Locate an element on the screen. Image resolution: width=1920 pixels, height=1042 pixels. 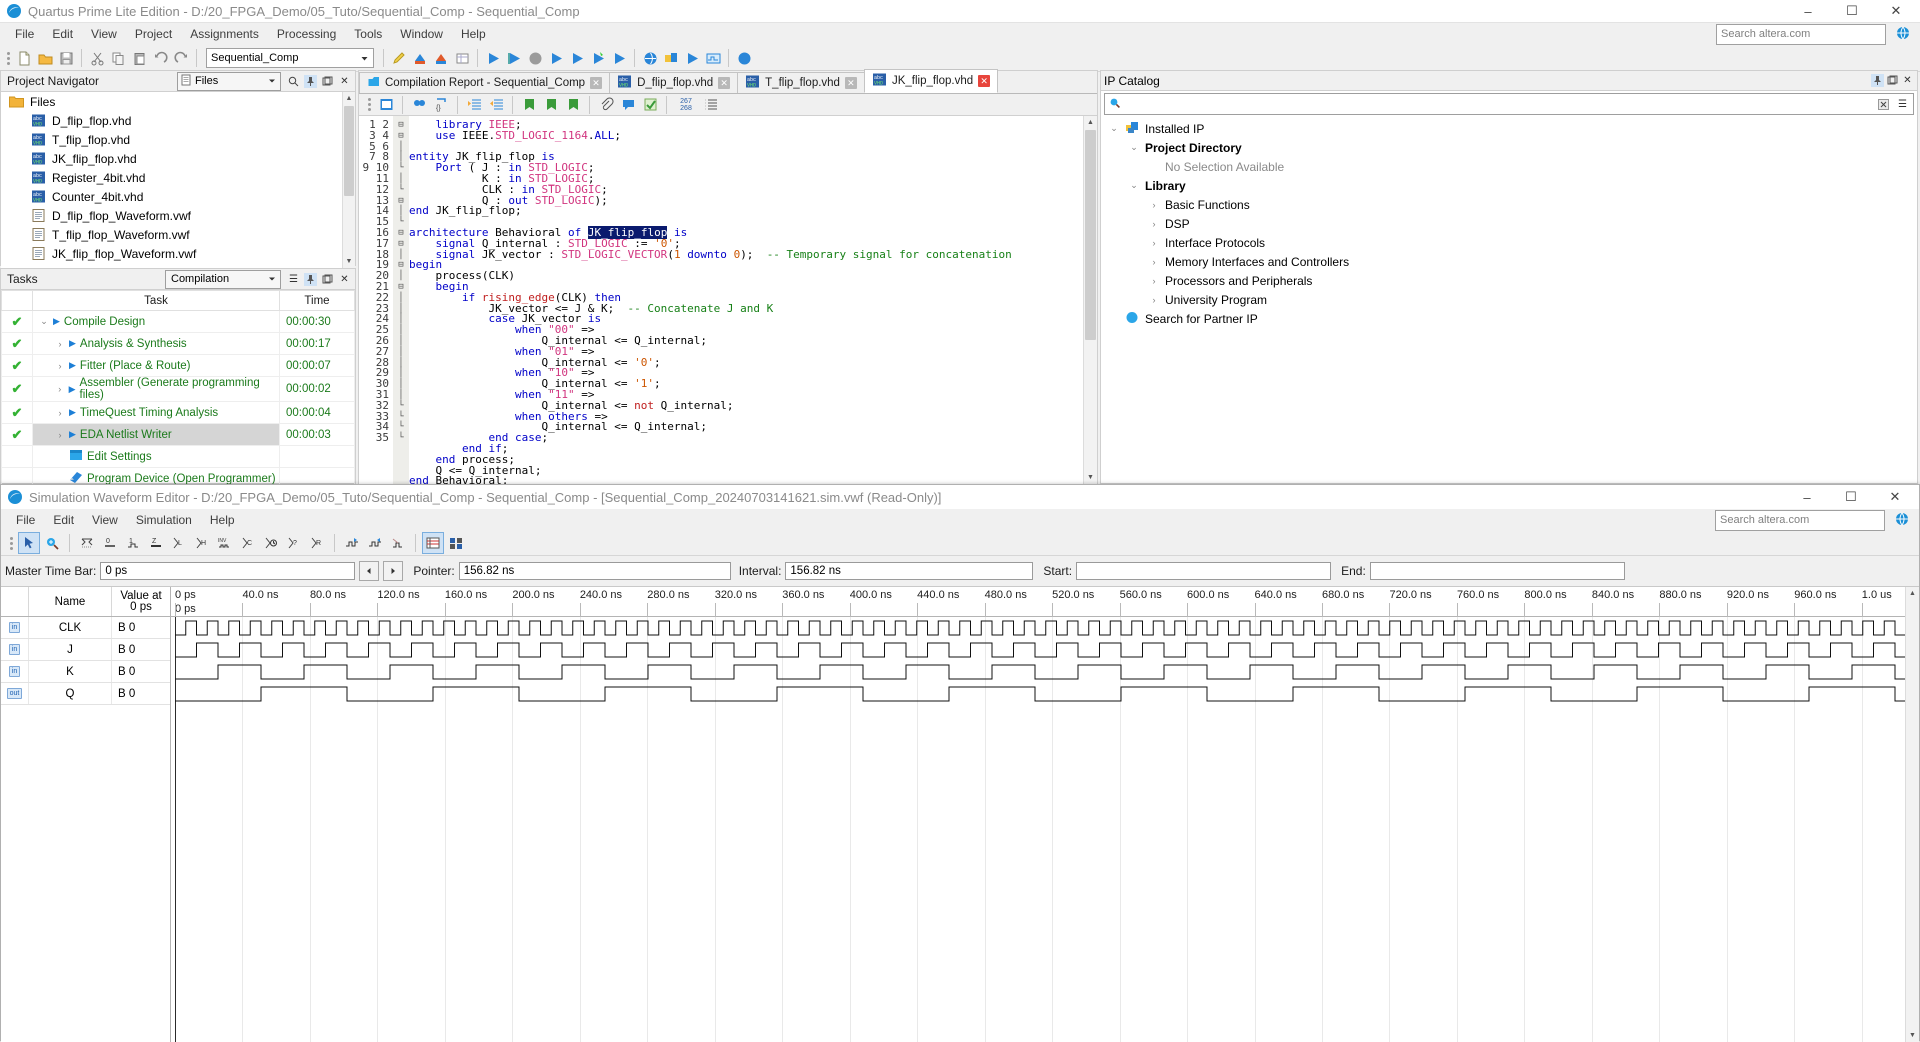
navigator-scroll-thumb is located at coordinates (349, 151).